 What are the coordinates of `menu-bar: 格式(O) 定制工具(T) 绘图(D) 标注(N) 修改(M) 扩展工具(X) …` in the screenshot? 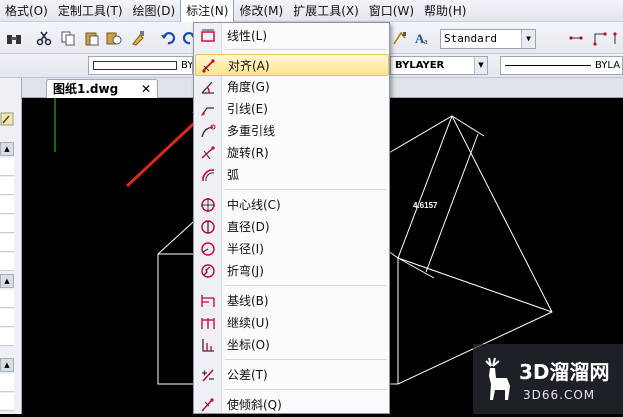 It's located at (311, 11).